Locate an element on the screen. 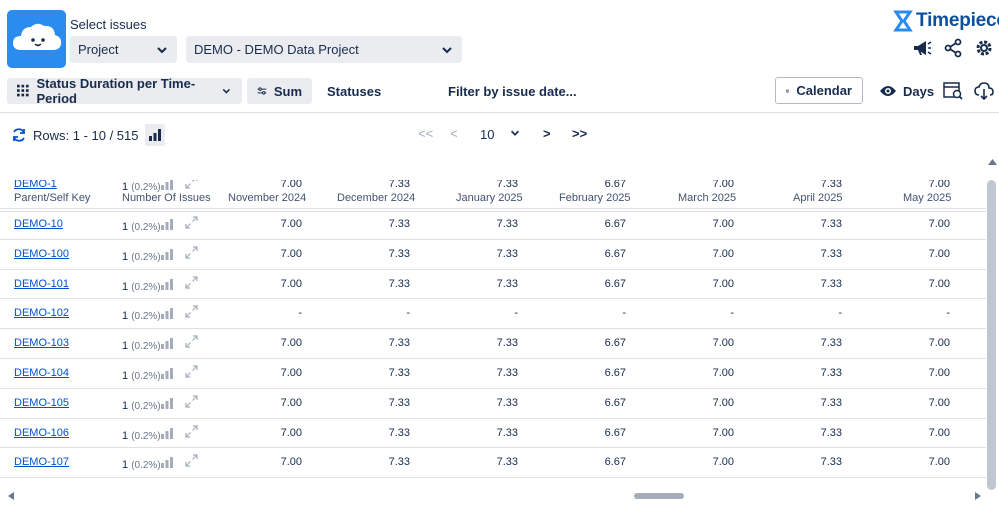 The height and width of the screenshot is (517, 999). issue-key-link: DEMO-1 is located at coordinates (35, 185).